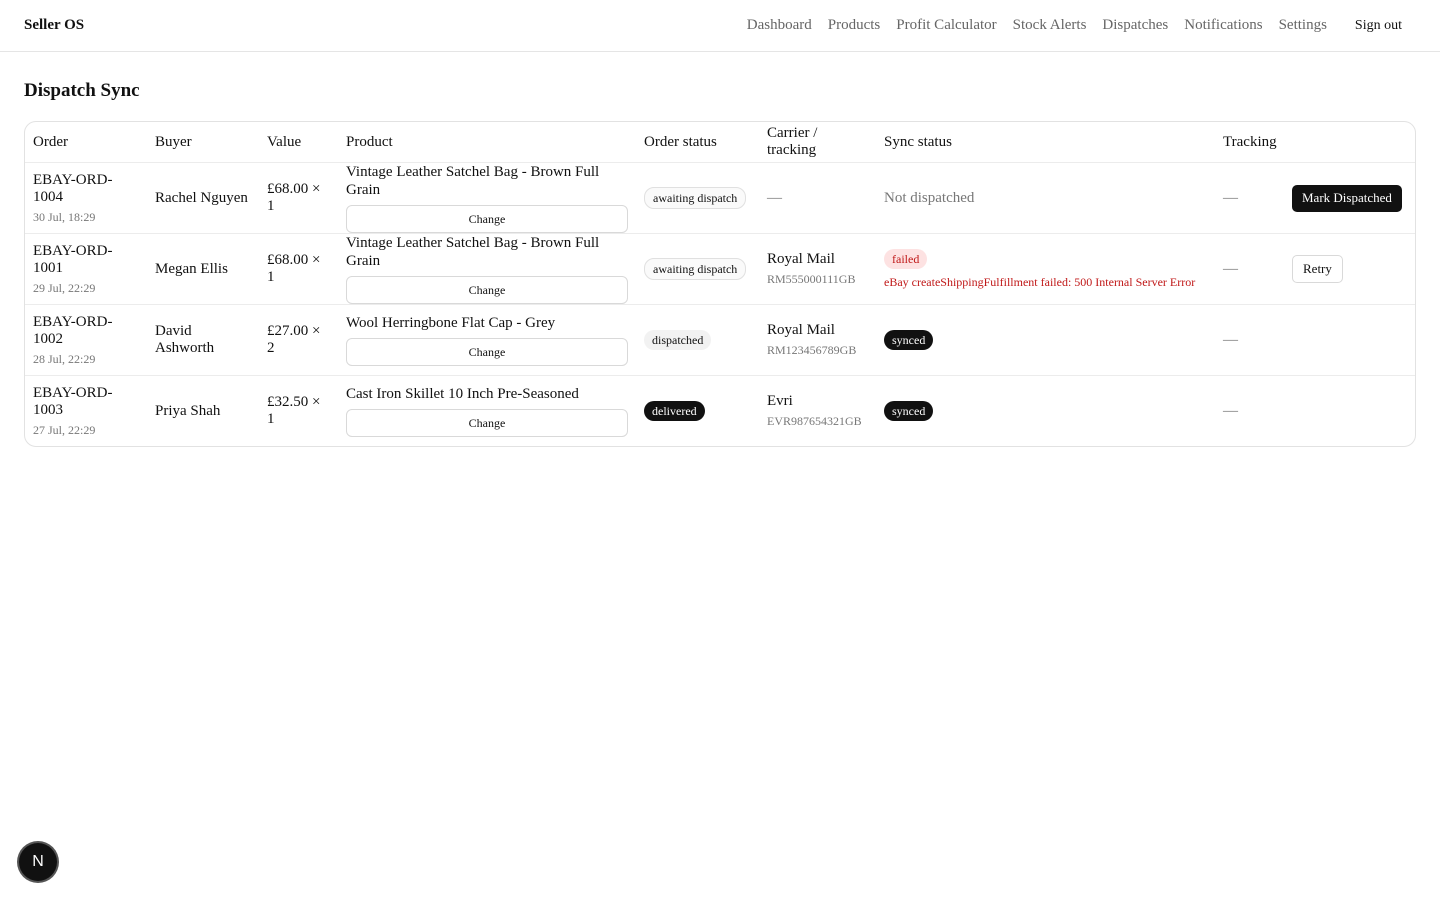  What do you see at coordinates (1349, 269) in the screenshot?
I see `action-cell: Retry` at bounding box center [1349, 269].